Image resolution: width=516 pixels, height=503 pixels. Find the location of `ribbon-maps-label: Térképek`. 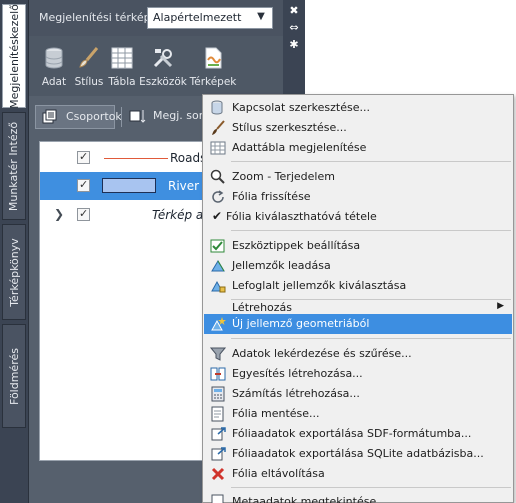

ribbon-maps-label: Térképek is located at coordinates (213, 82).